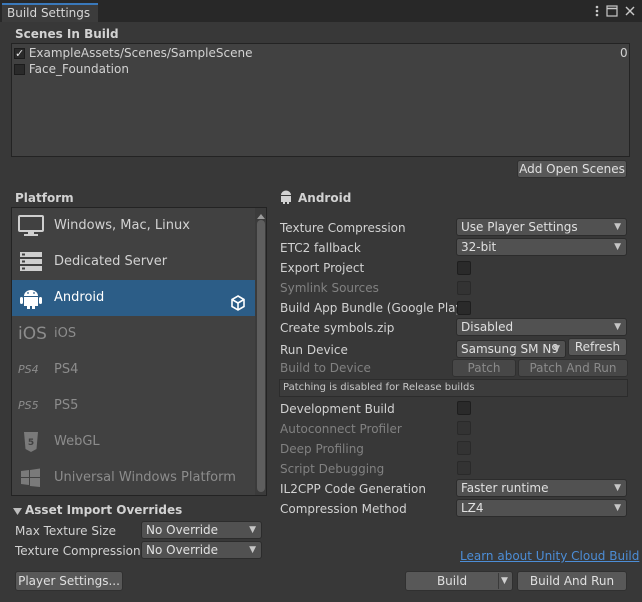  I want to click on development-build-label: Development Build, so click(337, 409).